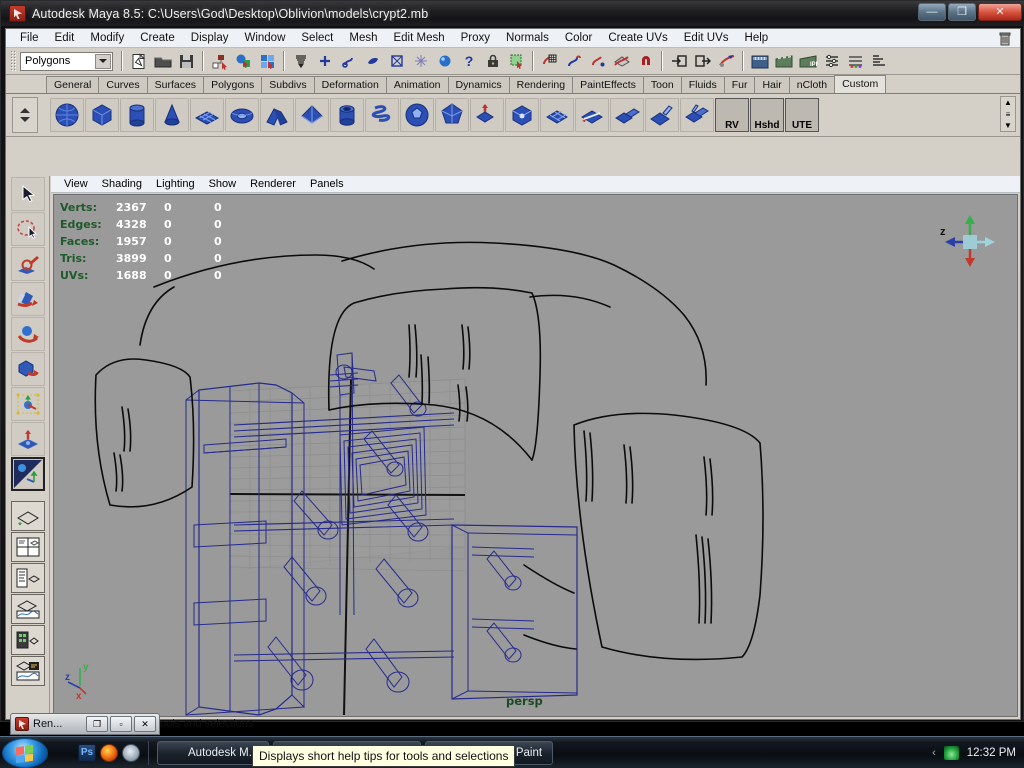 The width and height of the screenshot is (1024, 768). I want to click on ipr-render-region-icon: IPR, so click(807, 61).